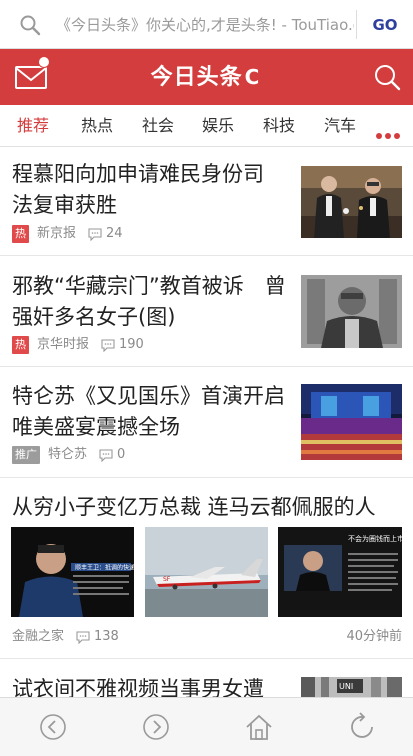  I want to click on bottom-browser-nav, so click(206, 726).